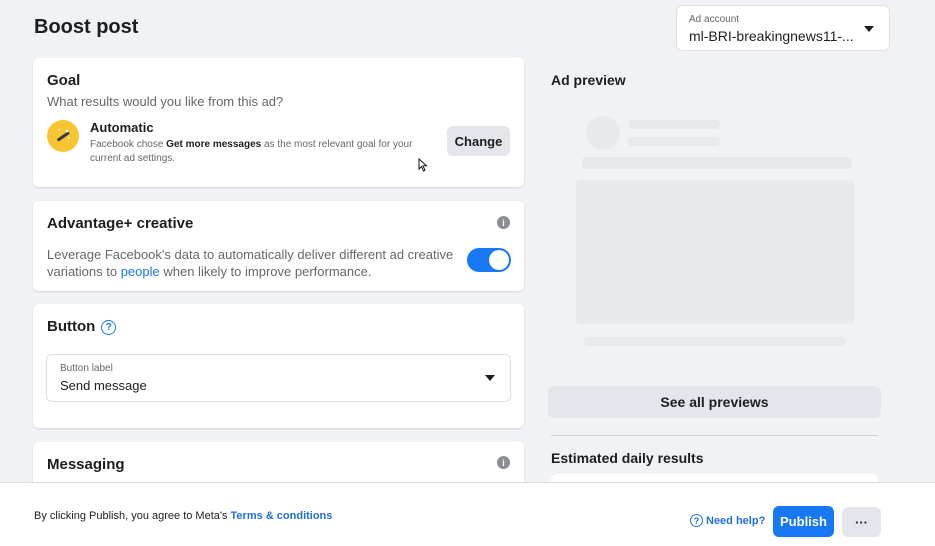 The image size is (935, 546). I want to click on ad-preview-title: Ad preview, so click(588, 80).